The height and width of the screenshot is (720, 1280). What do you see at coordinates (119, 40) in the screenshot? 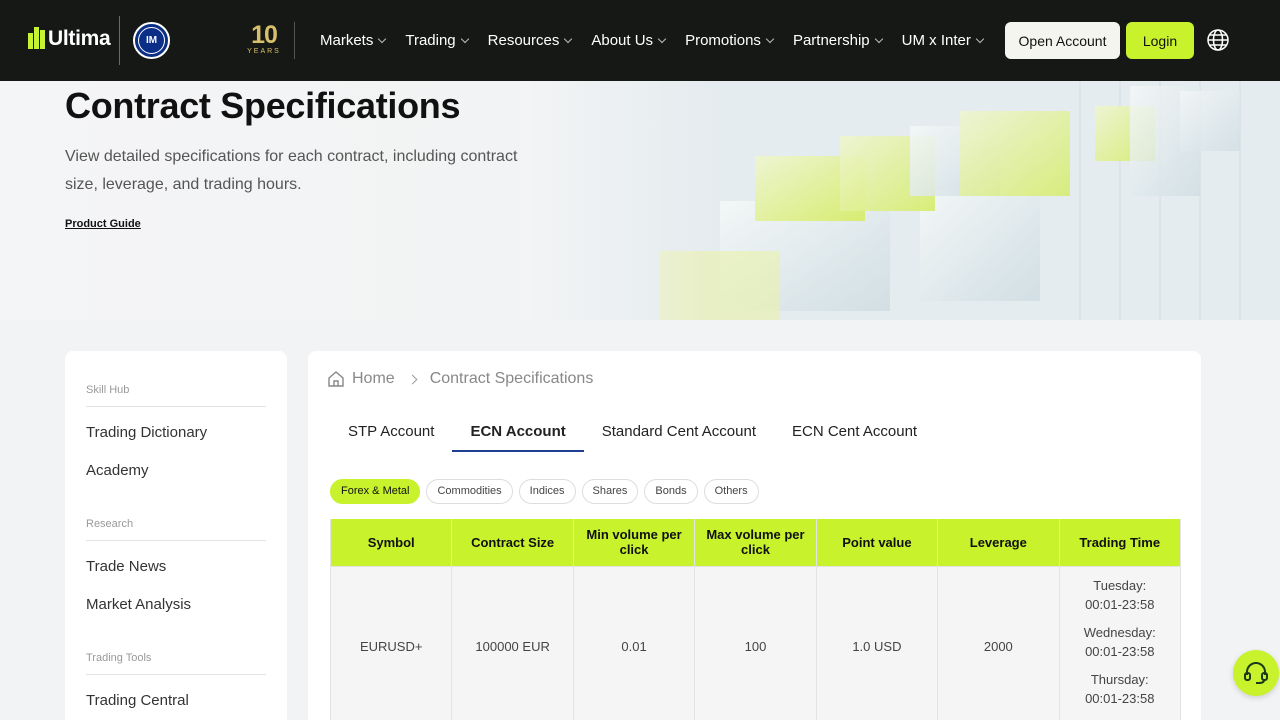
I see `logo-divider` at bounding box center [119, 40].